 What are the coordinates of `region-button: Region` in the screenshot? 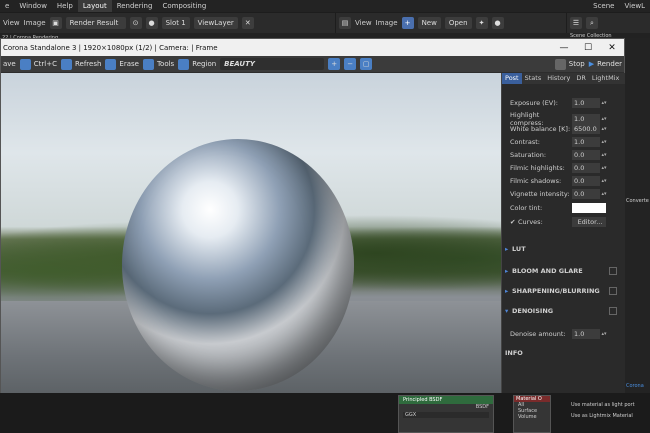 It's located at (197, 64).